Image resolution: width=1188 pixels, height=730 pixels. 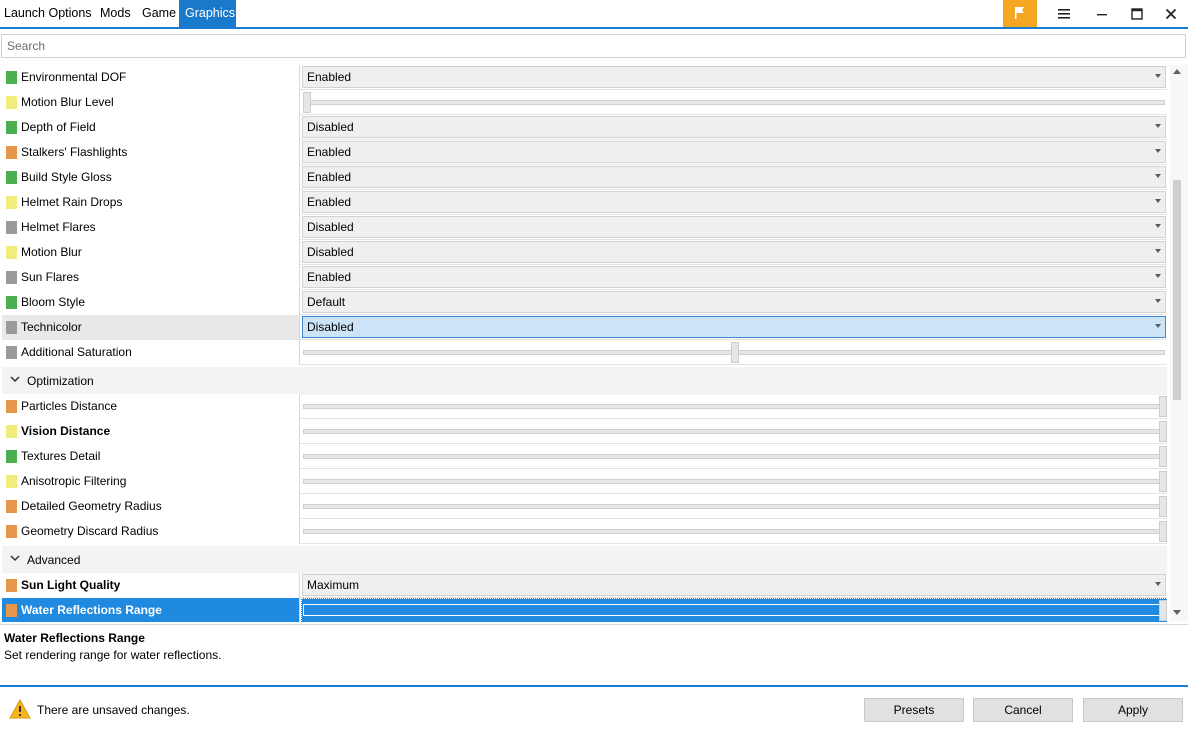 I want to click on setting-row: Depth of Field Disabled, so click(x=584, y=127).